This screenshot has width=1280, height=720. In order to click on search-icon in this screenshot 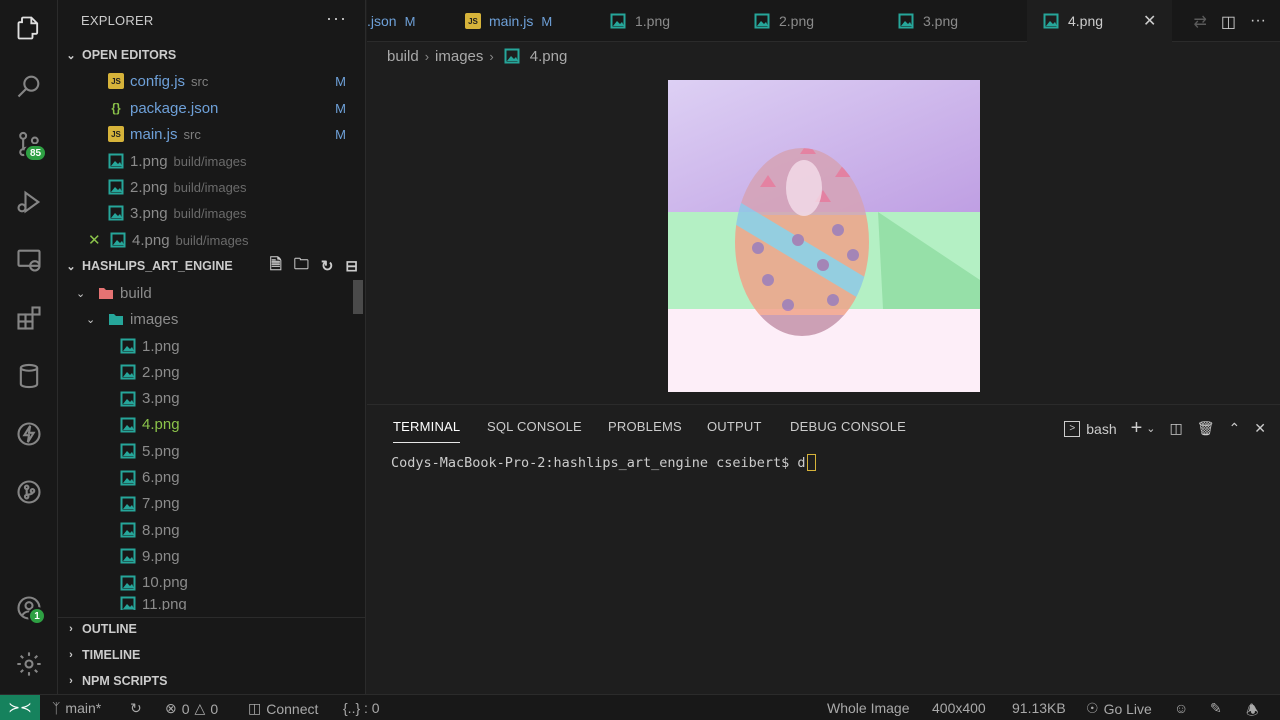, I will do `click(29, 86)`.